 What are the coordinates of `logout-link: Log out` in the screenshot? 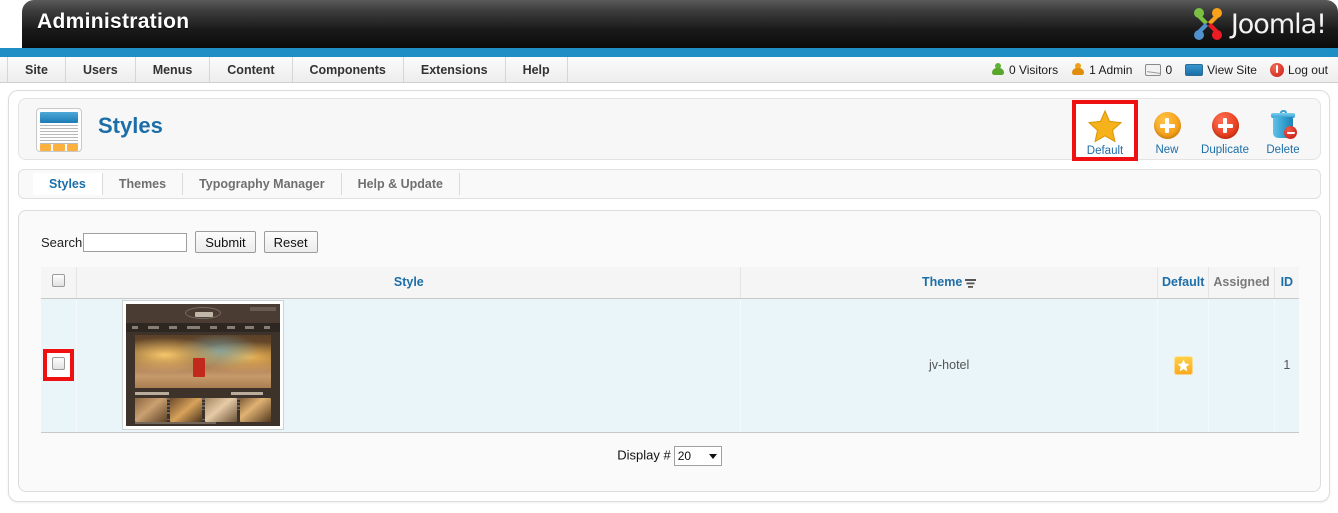 It's located at (1298, 69).